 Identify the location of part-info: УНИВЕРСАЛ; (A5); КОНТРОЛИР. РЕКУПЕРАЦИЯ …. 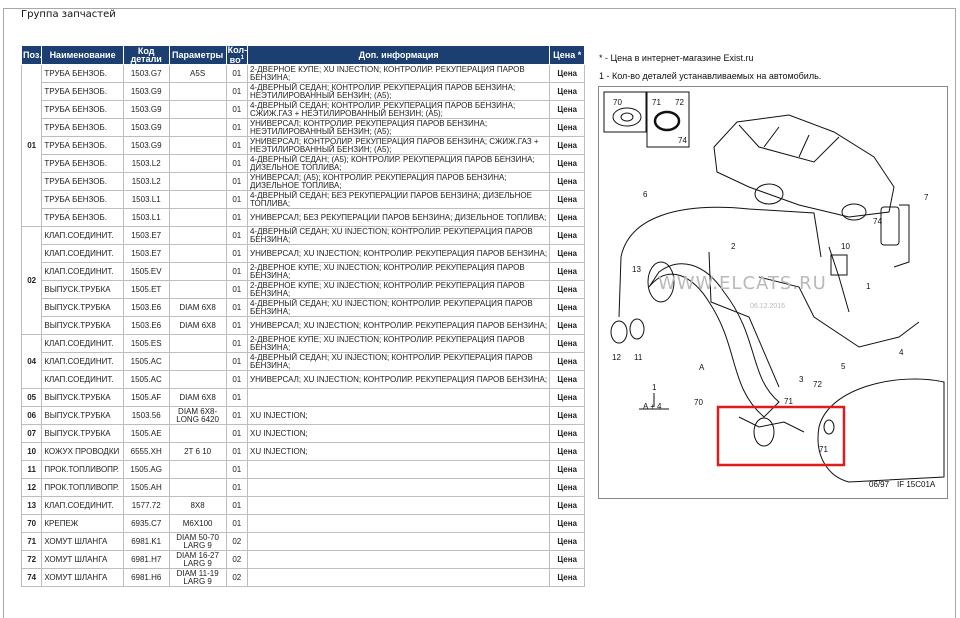
(398, 181).